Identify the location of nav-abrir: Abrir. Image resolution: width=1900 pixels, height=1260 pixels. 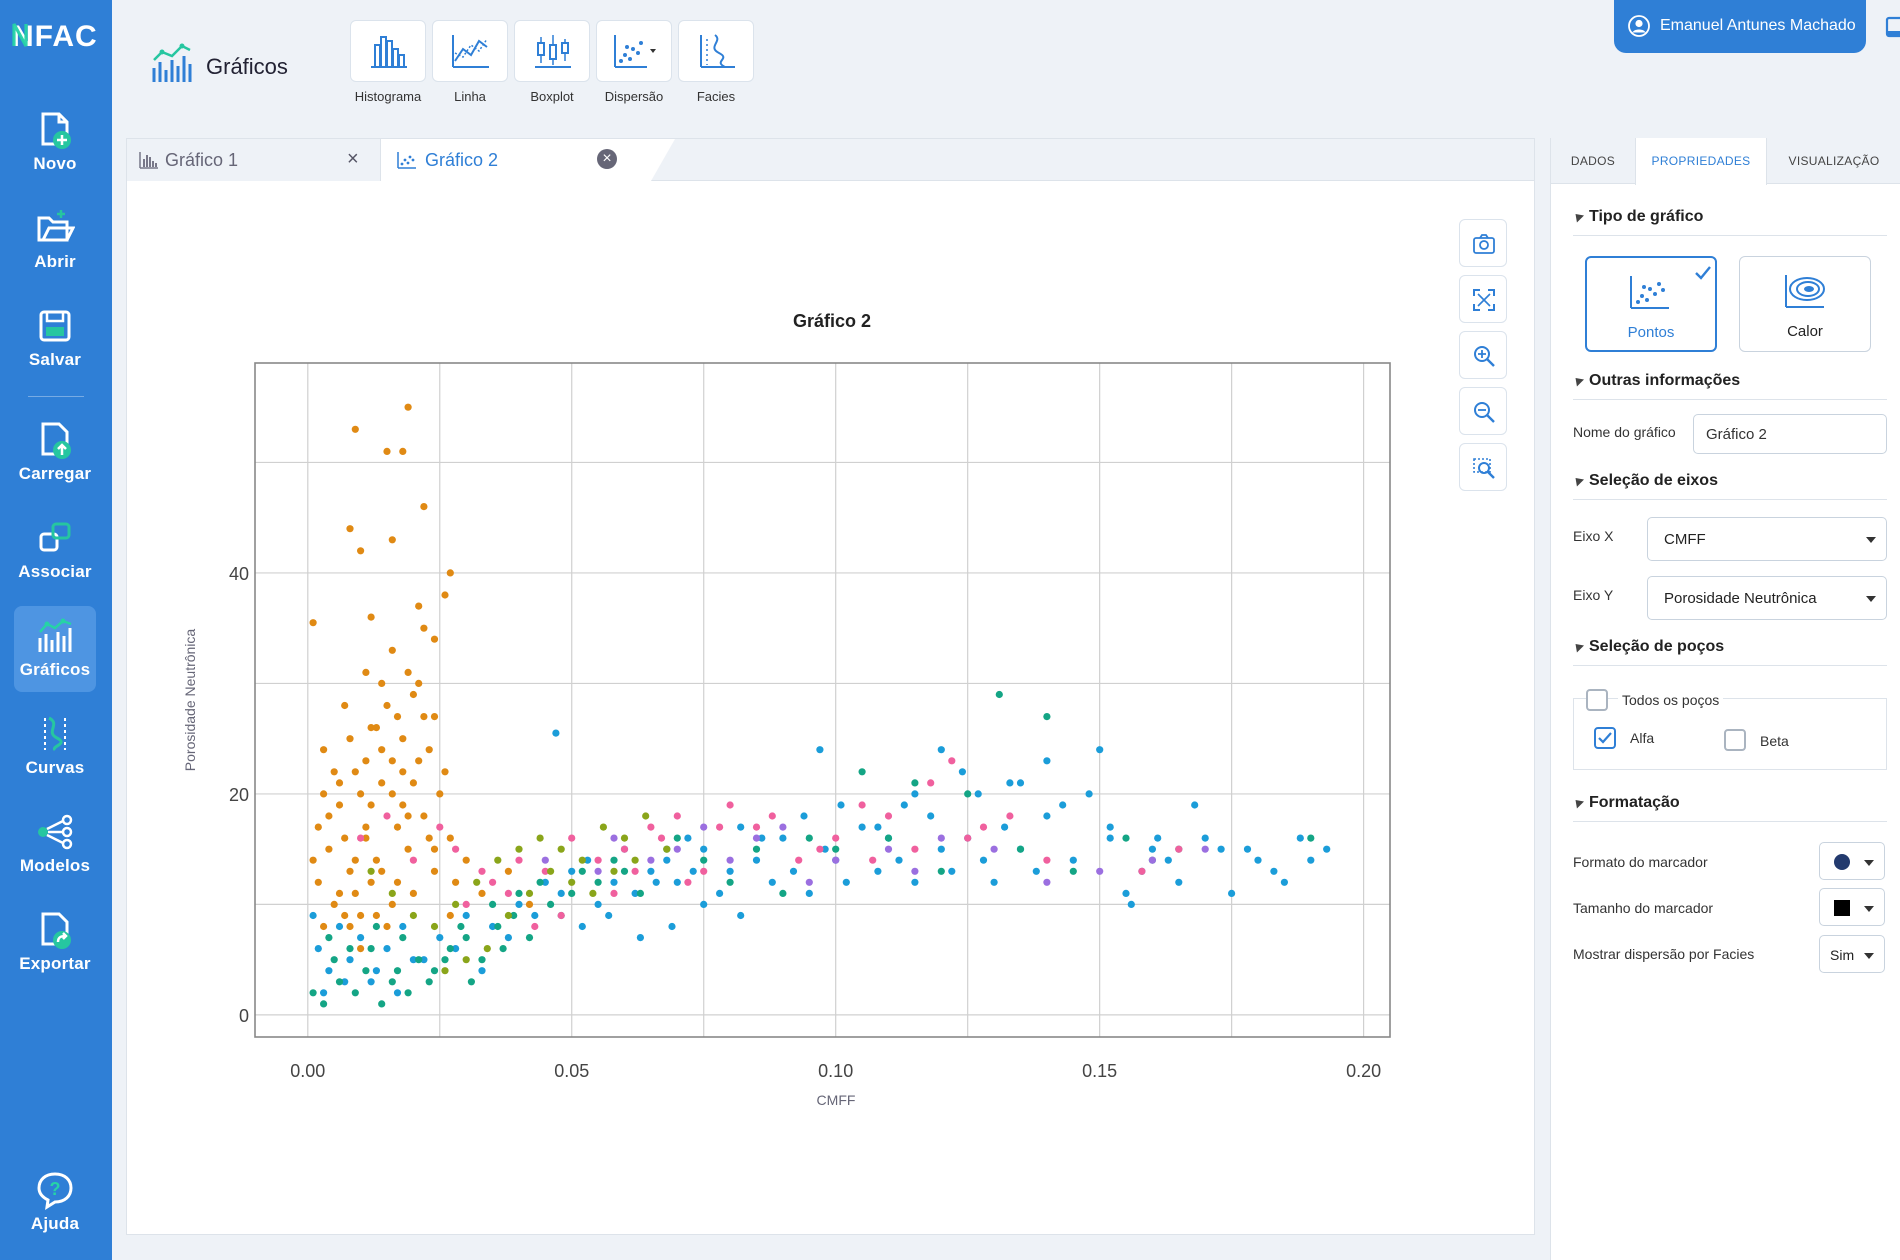
(55, 241).